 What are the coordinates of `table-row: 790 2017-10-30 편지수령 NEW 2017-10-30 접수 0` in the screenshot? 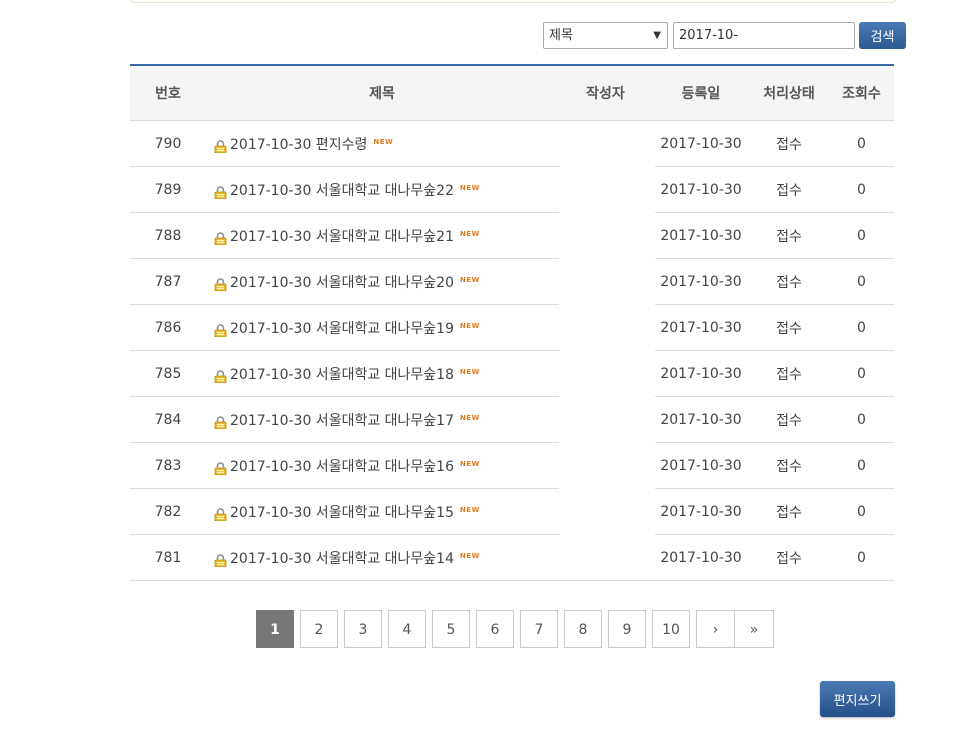 It's located at (512, 144).